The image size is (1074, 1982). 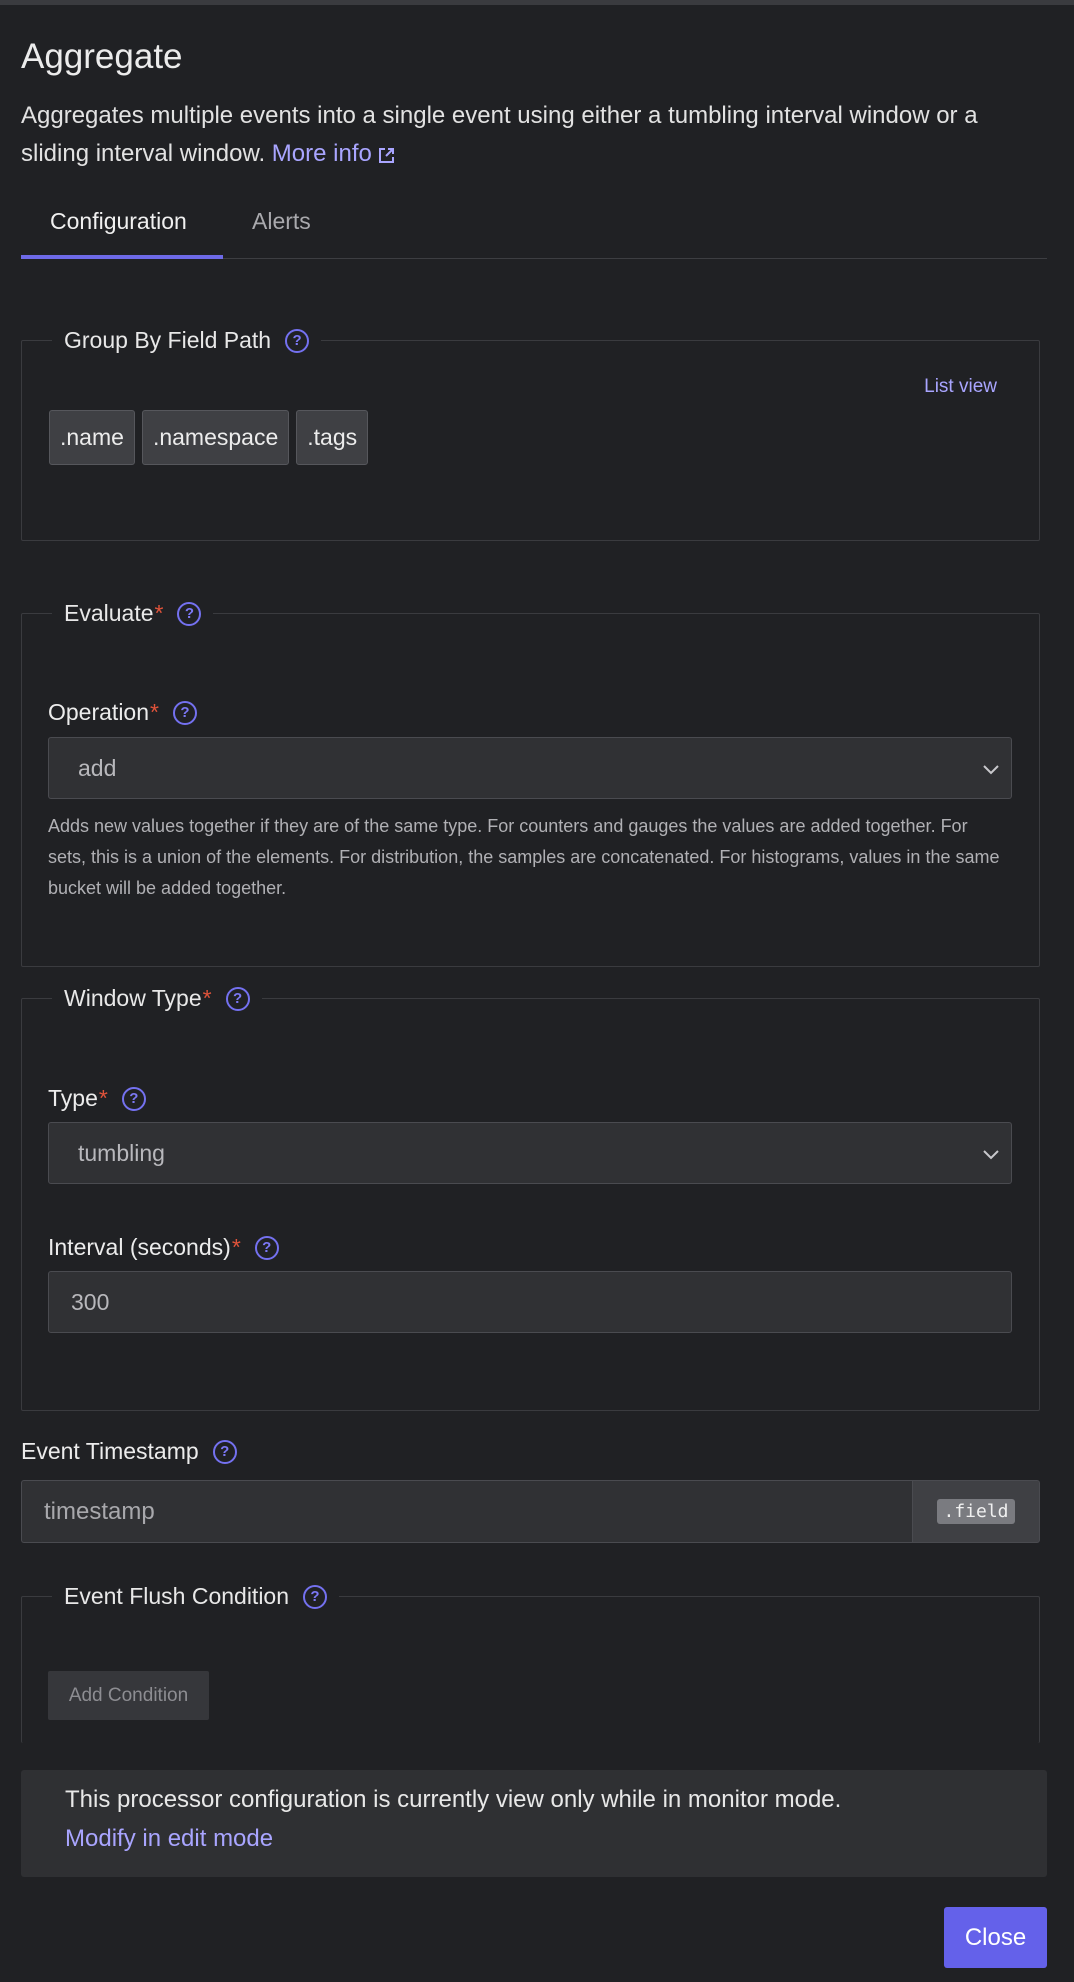 I want to click on group-by-legend: Group By Field Path ?, so click(x=186, y=340).